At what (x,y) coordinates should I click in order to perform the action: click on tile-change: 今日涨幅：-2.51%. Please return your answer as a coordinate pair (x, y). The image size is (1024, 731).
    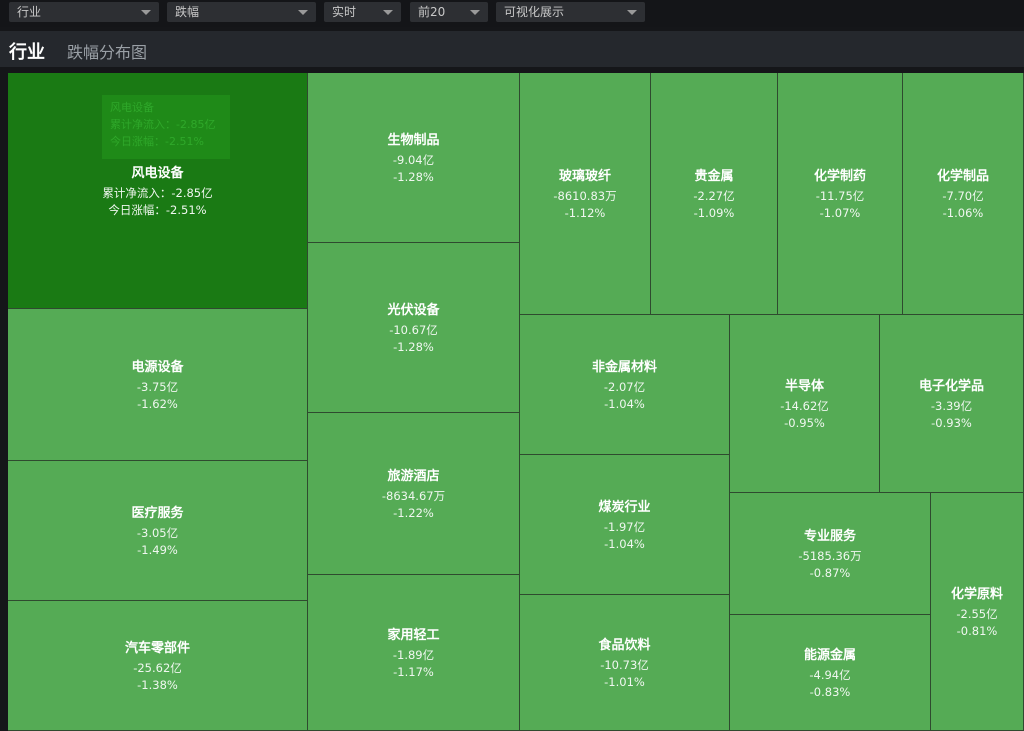
    Looking at the image, I should click on (157, 210).